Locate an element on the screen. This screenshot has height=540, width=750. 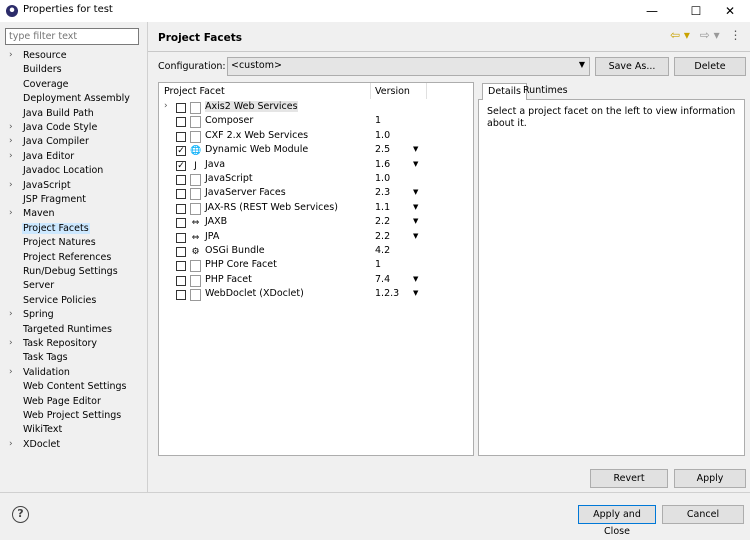
navigation-controls: ⇦ ▾ ⇨ ▾ ⋮ is located at coordinates (705, 35).